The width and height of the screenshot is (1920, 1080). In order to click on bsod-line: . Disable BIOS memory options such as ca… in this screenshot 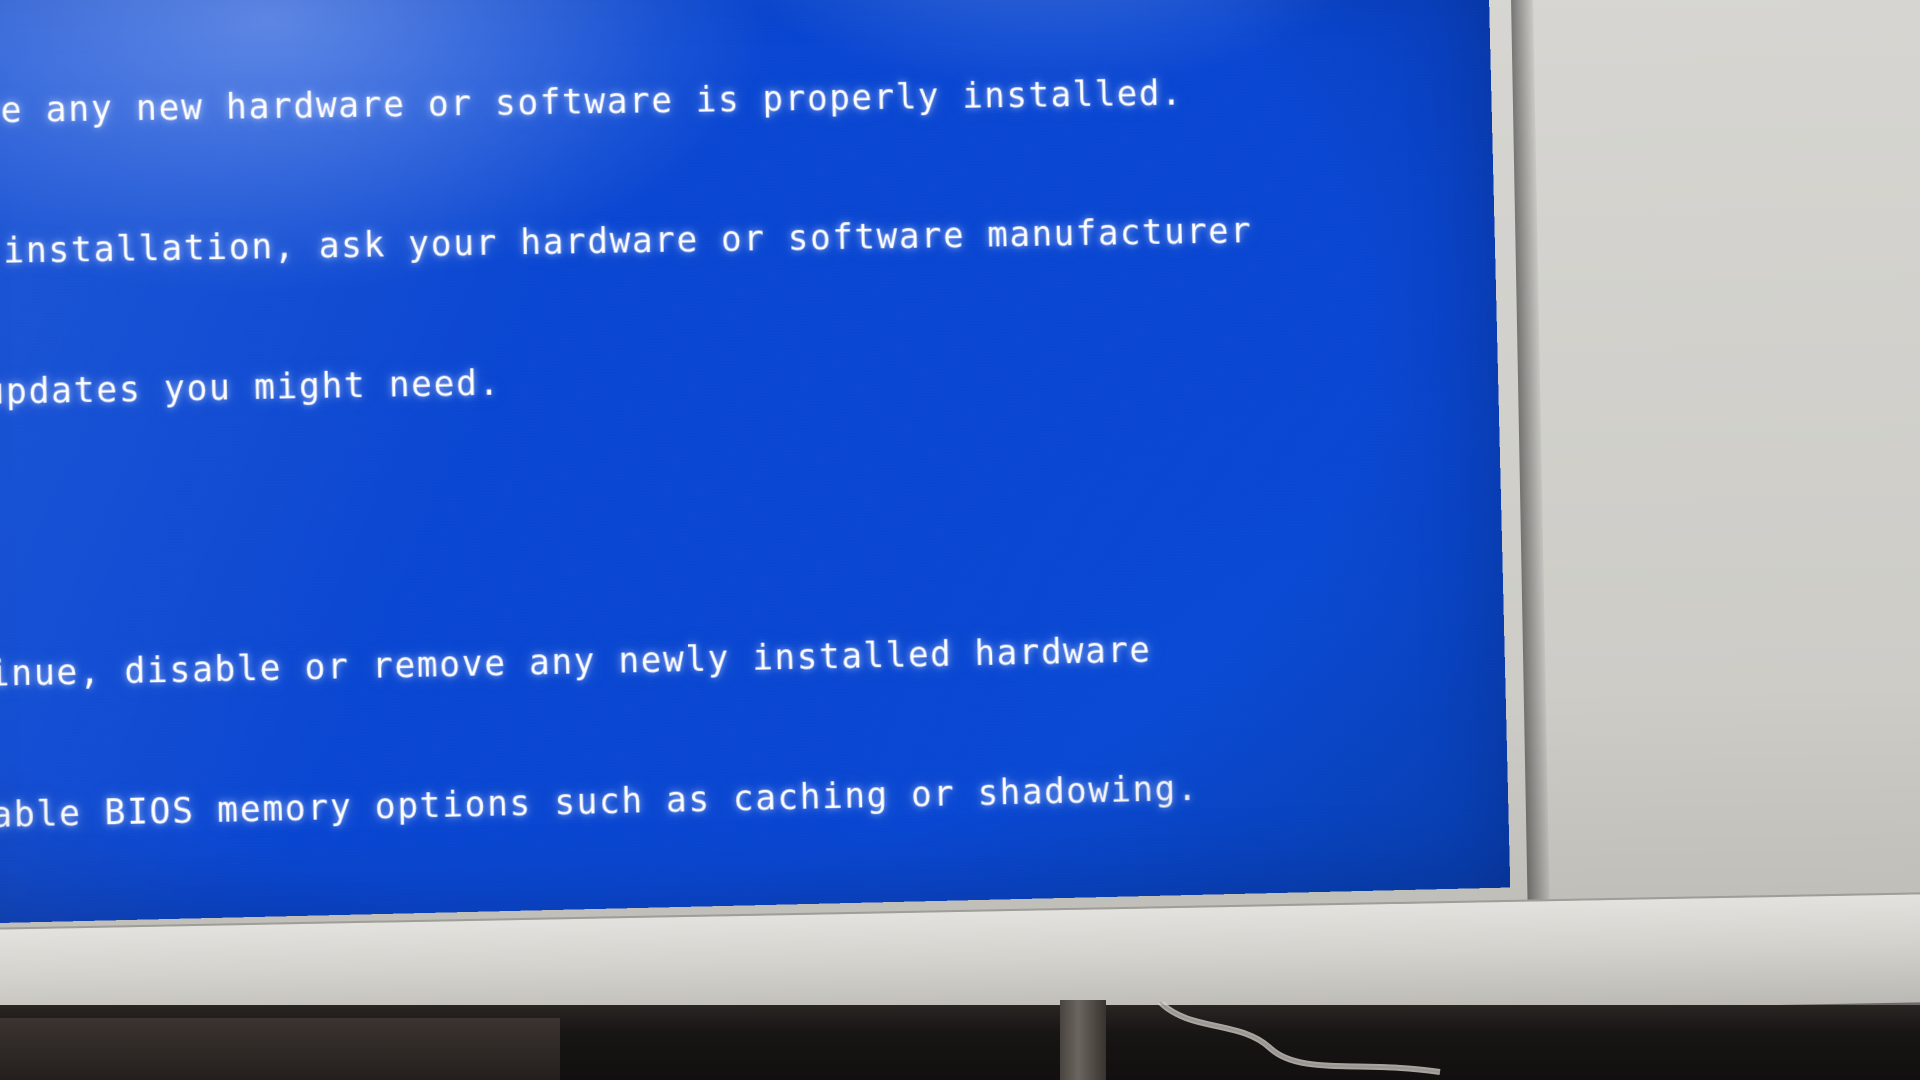, I will do `click(600, 804)`.